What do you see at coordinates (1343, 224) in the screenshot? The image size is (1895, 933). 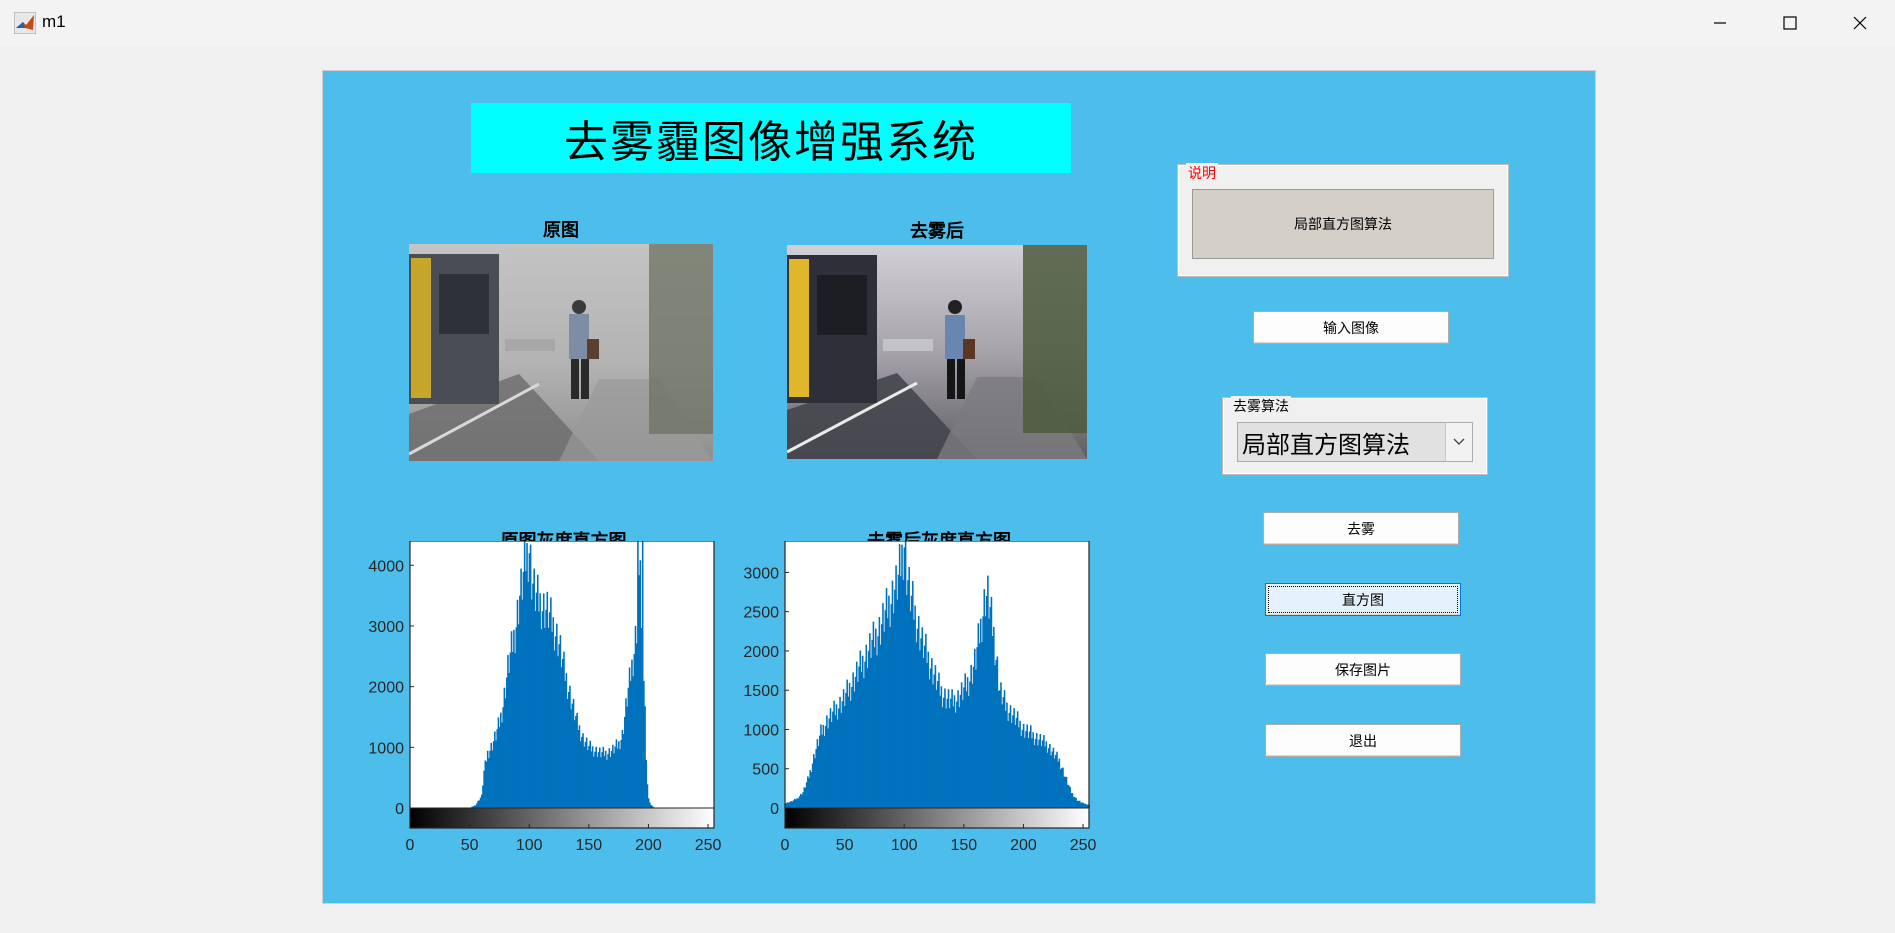 I see `info-text: 局部直方图算法` at bounding box center [1343, 224].